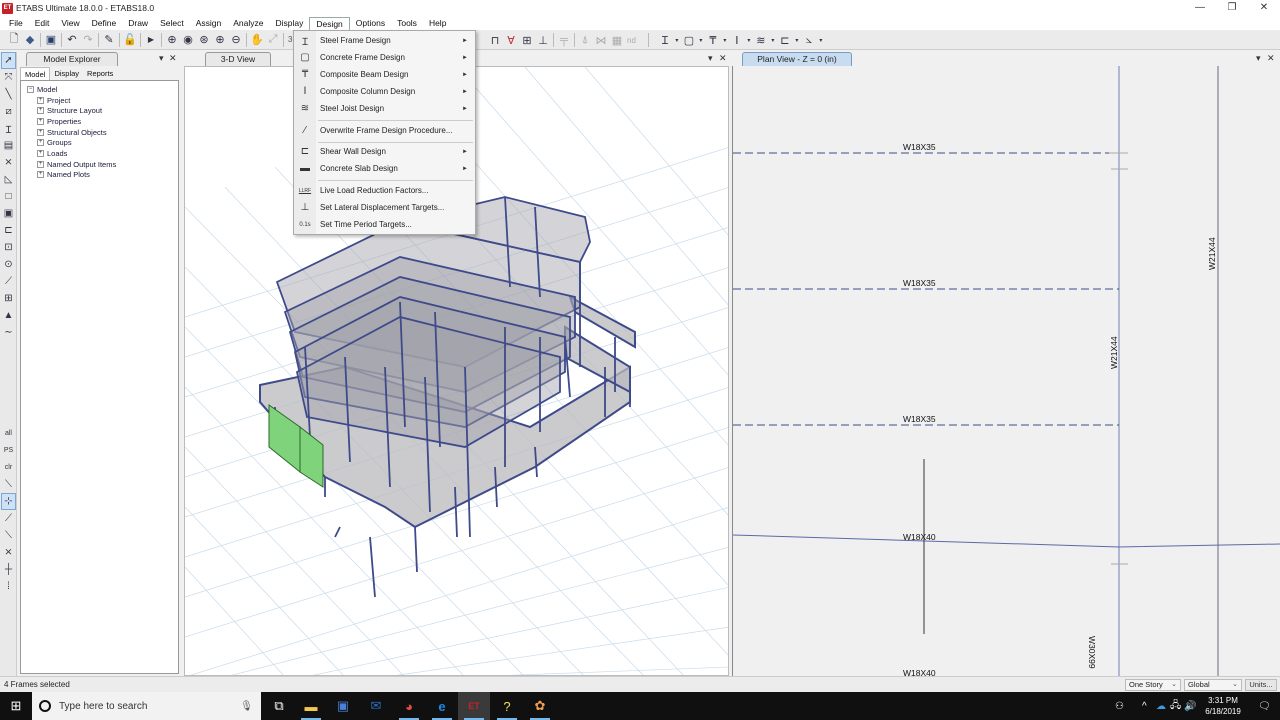  Describe the element at coordinates (384, 168) in the screenshot. I see `menu-item-concrete-slab-design: ▬ Concrete Slab Design ►` at that location.